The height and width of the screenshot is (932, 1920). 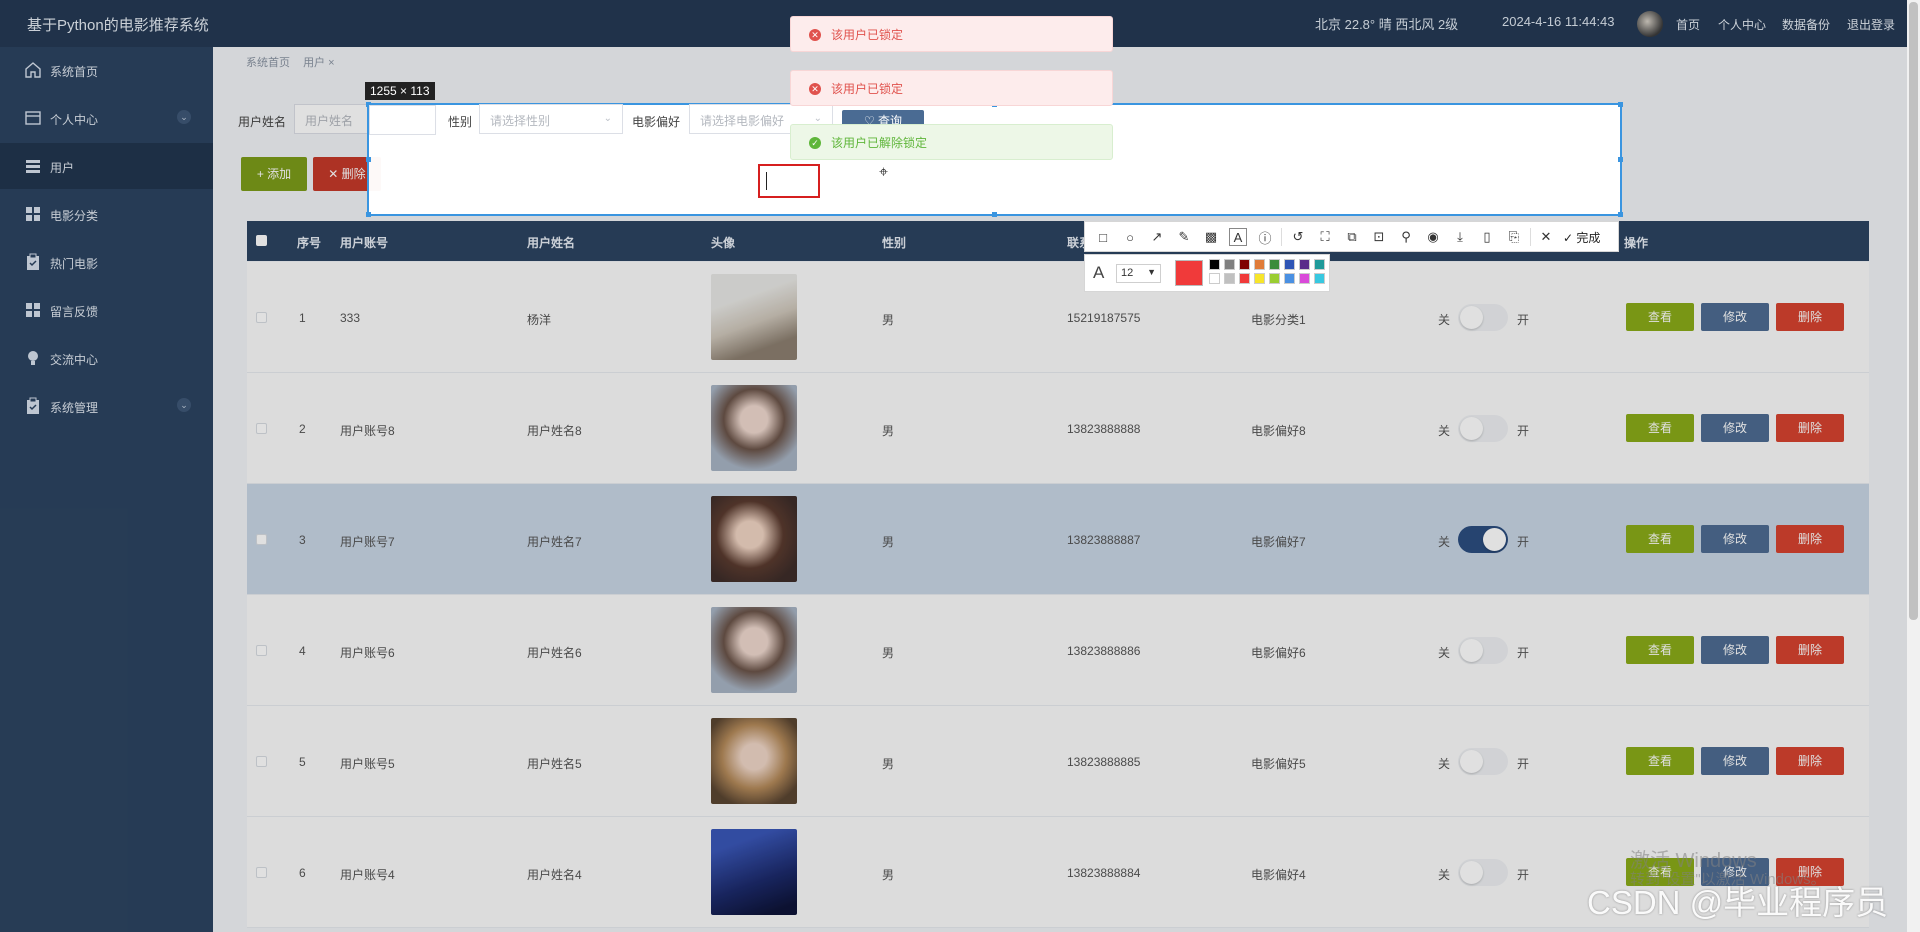 I want to click on ocr-icon: ⛶, so click(x=1325, y=237).